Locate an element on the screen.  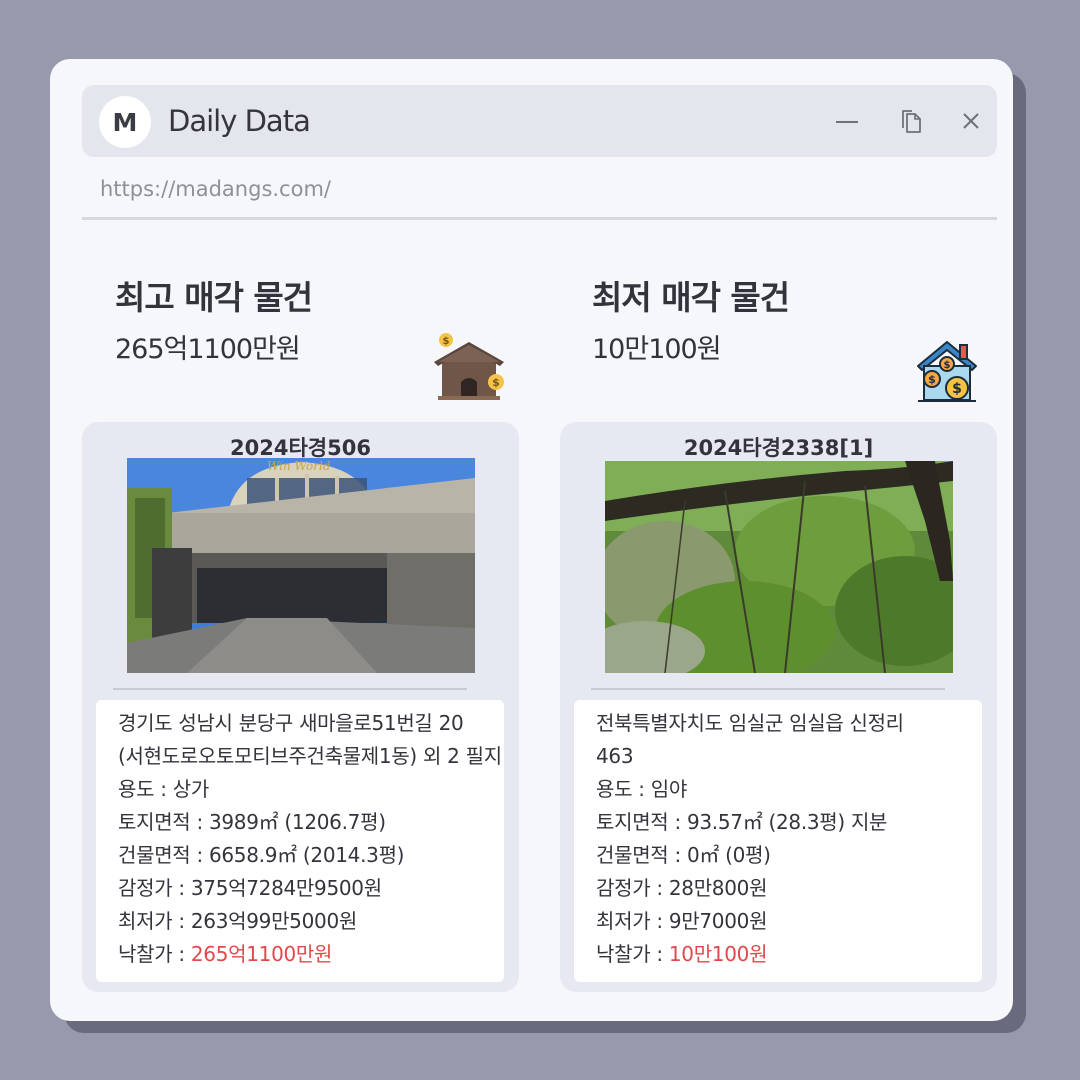
winning-bid: 낙찰가 : 10만100원 is located at coordinates (789, 954).